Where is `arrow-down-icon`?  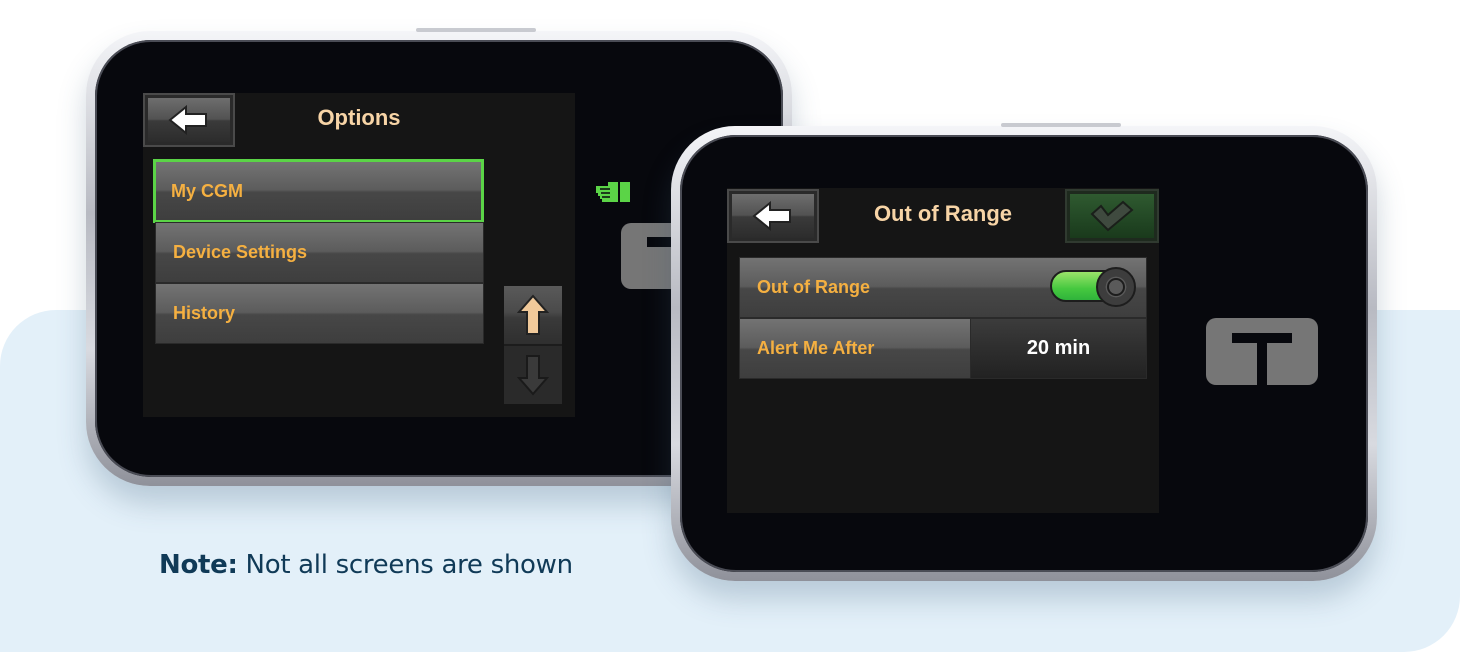 arrow-down-icon is located at coordinates (533, 375).